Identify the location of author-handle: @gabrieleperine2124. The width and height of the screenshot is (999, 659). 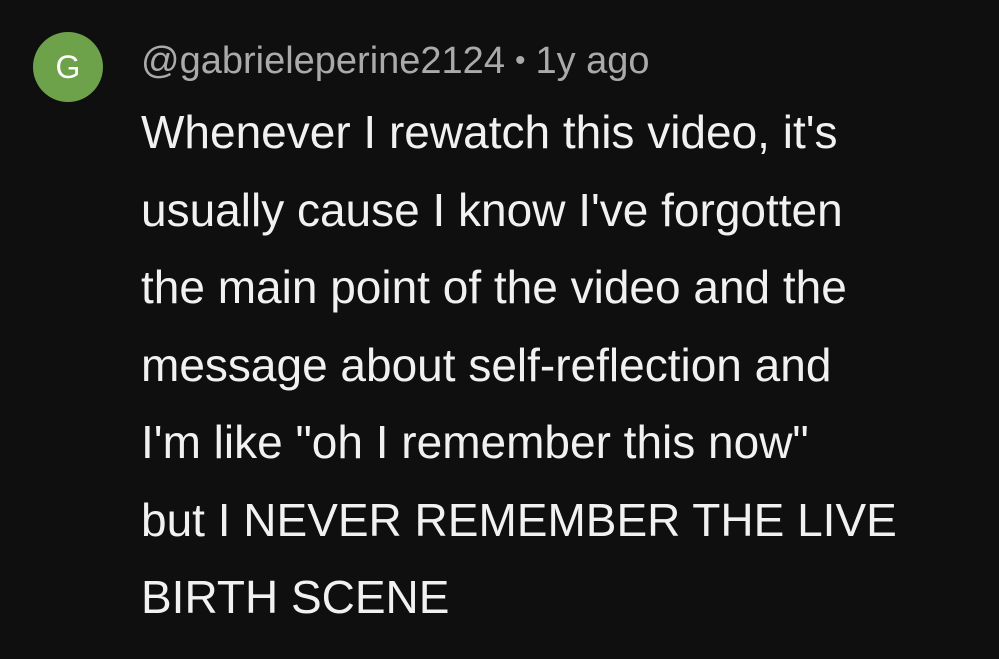
(323, 61).